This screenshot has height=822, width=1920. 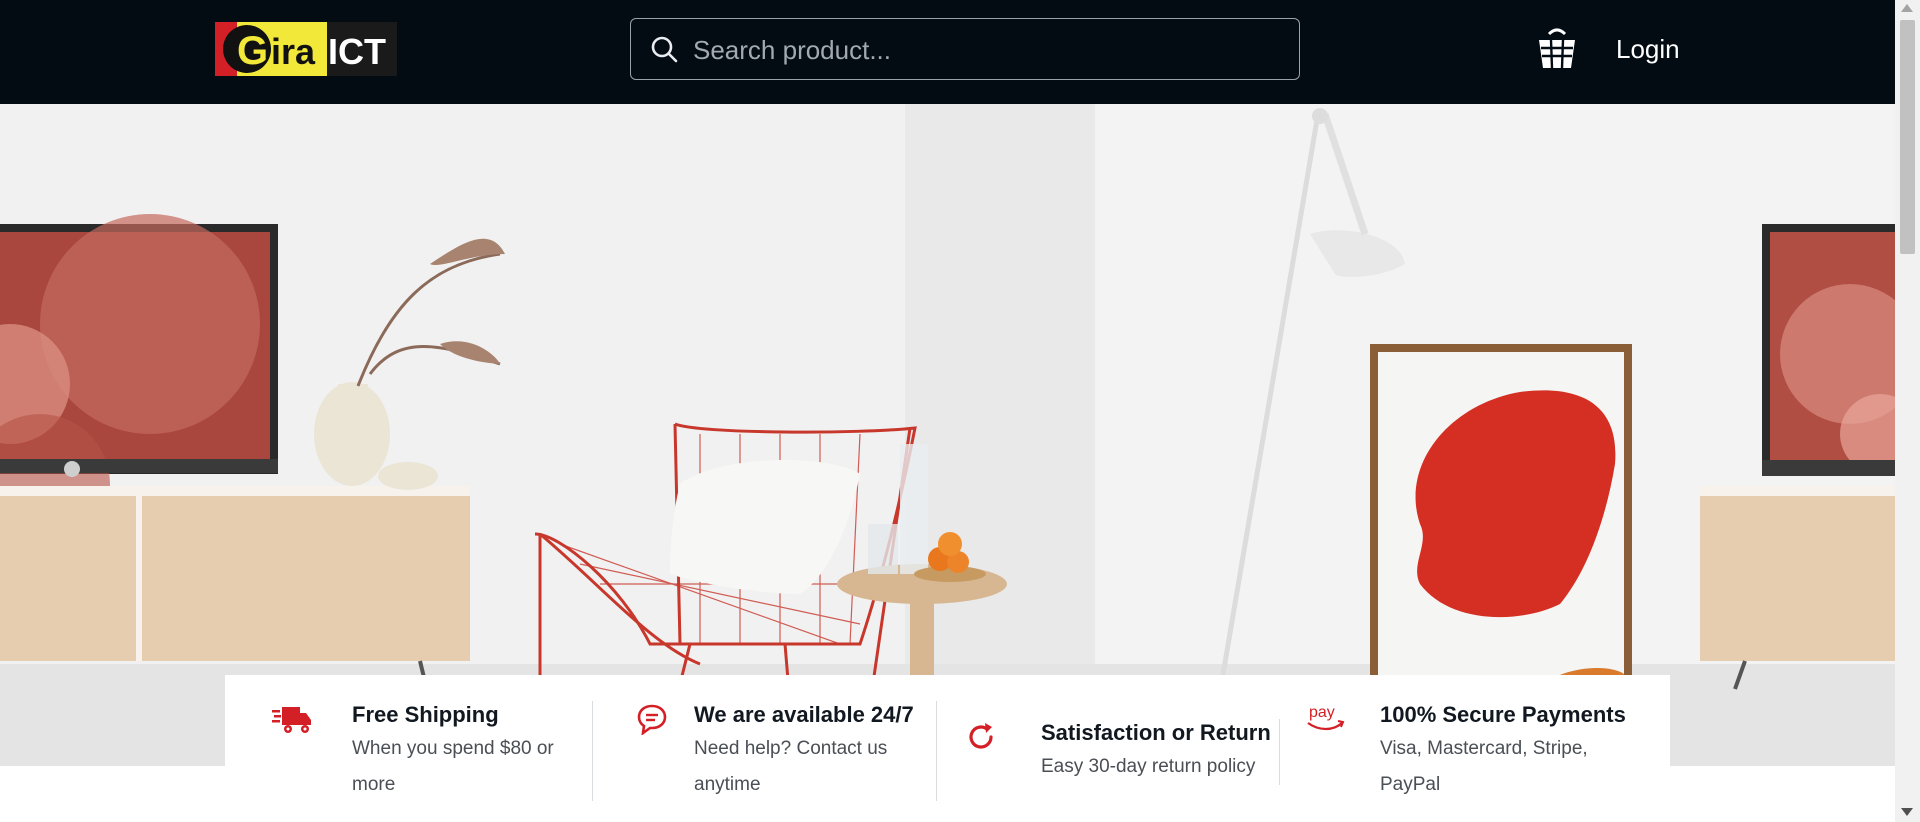 I want to click on search-icon, so click(x=664, y=49).